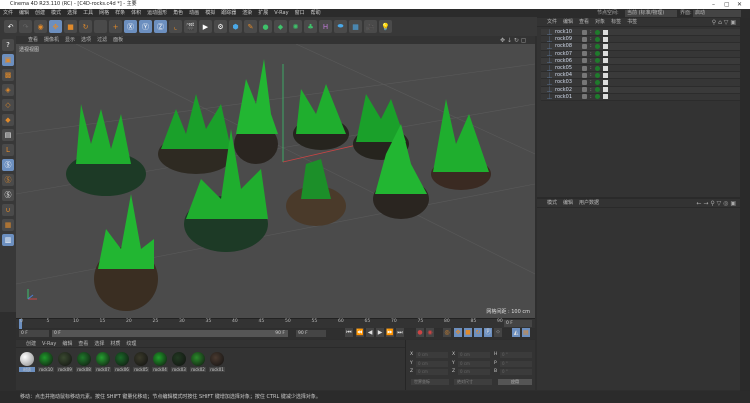 This screenshot has height=403, width=750. I want to click on object-row: ⏊ rock08:, so click(640, 47).